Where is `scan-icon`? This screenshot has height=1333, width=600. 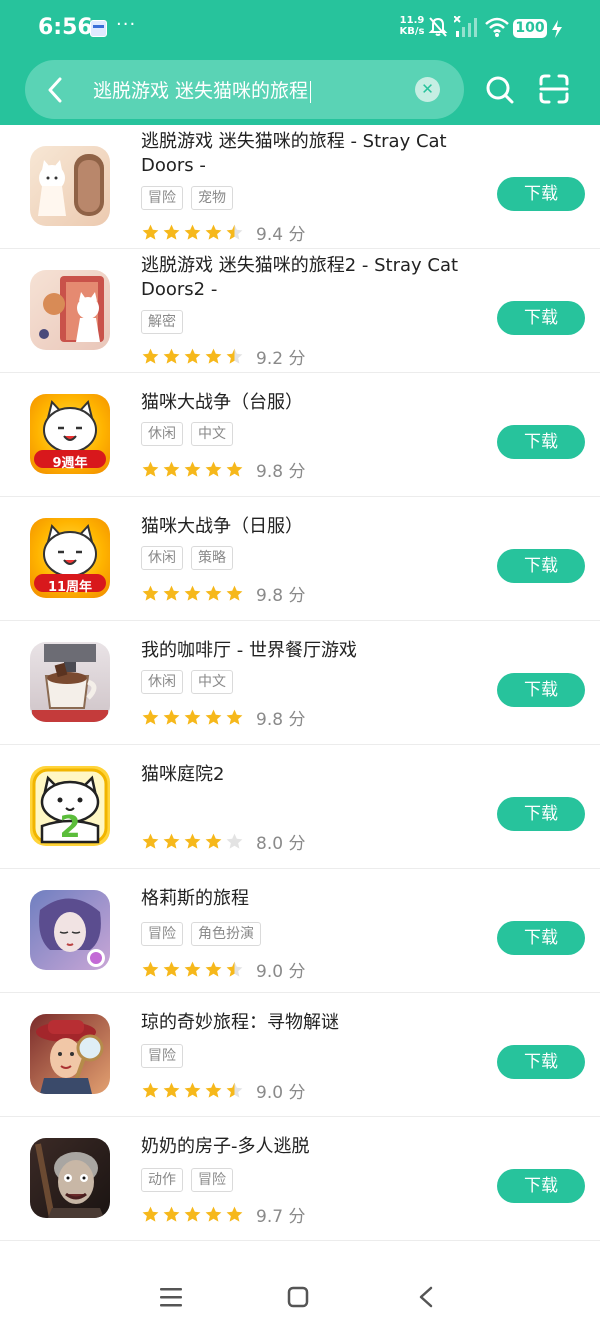
scan-icon is located at coordinates (554, 89).